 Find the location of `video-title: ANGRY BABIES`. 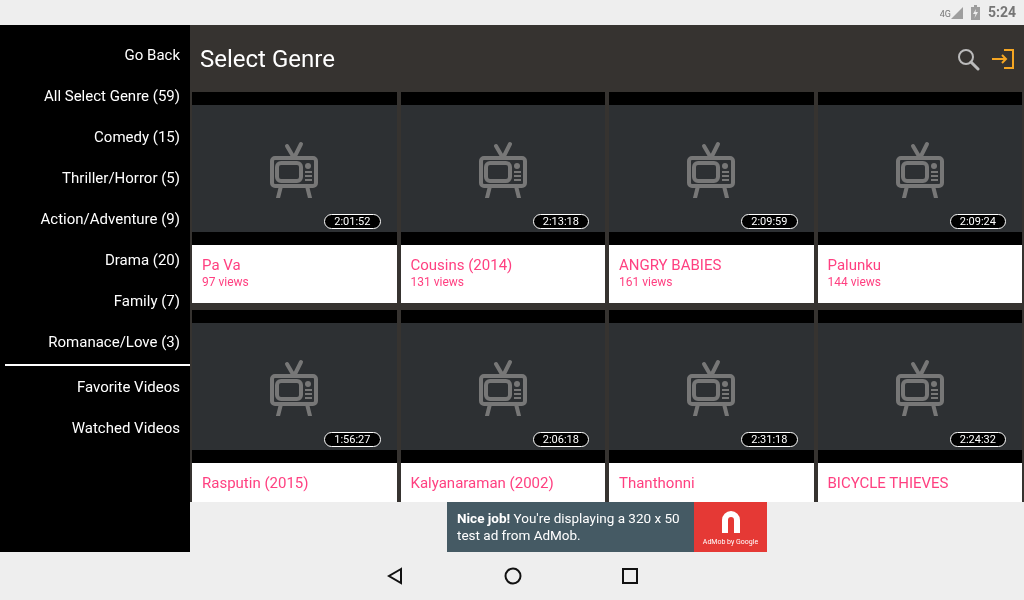

video-title: ANGRY BABIES is located at coordinates (671, 265).